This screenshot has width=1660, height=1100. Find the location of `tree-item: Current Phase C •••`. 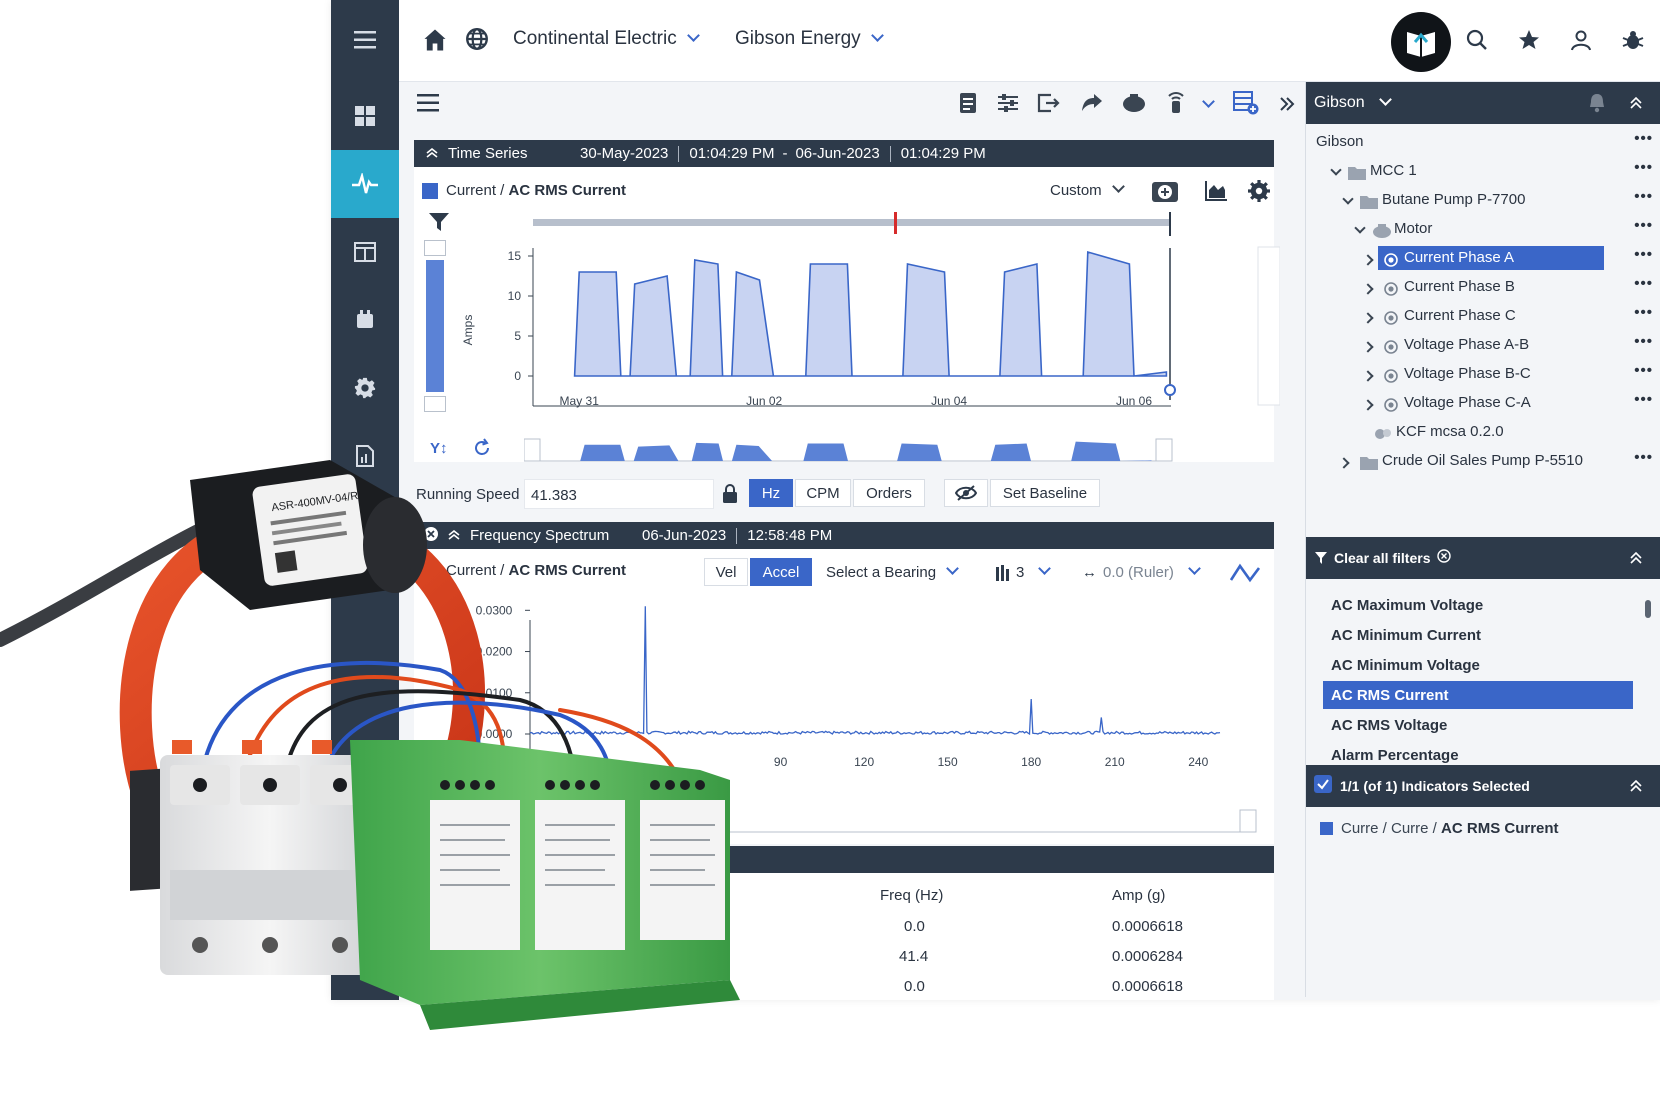

tree-item: Current Phase C ••• is located at coordinates (1483, 318).